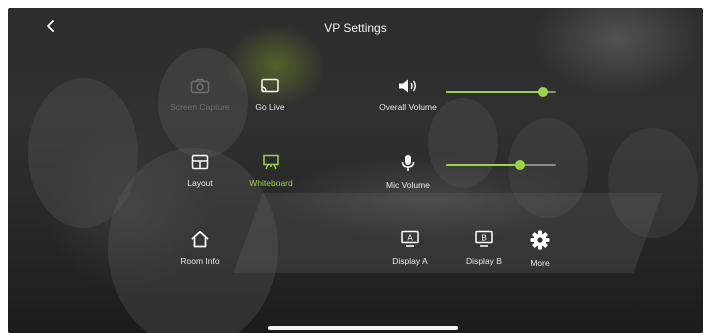 This screenshot has width=711, height=333. I want to click on microphone-icon, so click(408, 163).